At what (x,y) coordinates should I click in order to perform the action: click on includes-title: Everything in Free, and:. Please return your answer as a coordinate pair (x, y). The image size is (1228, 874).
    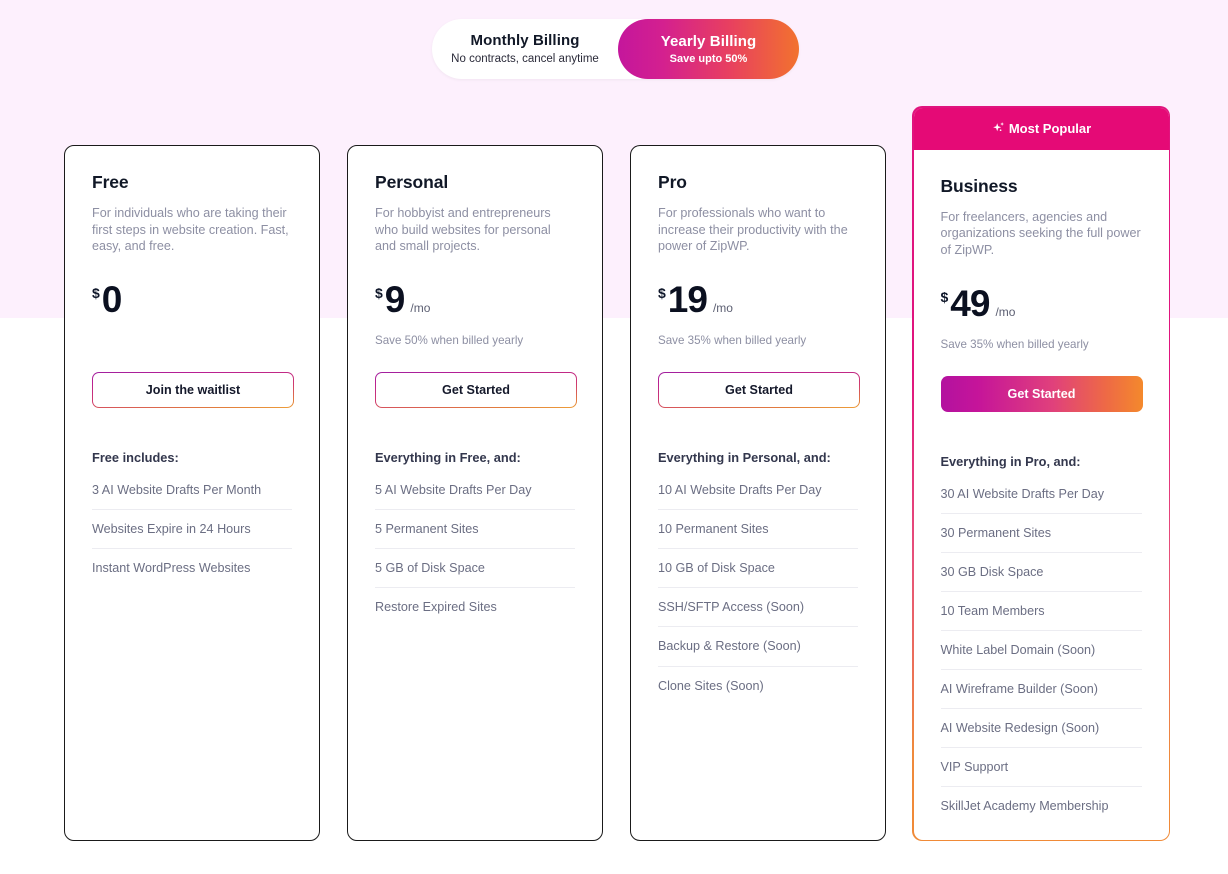
    Looking at the image, I should click on (448, 457).